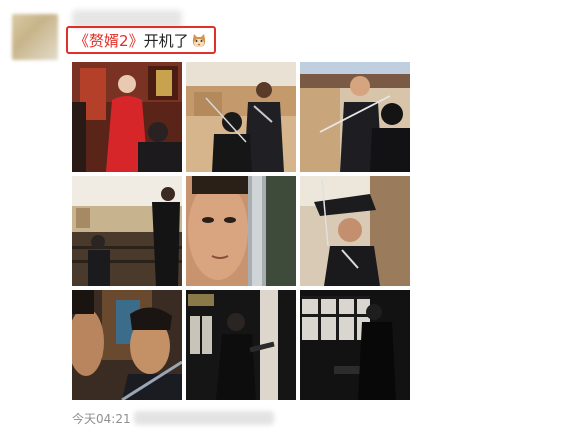 This screenshot has height=437, width=578. I want to click on photo-8-image, so click(241, 345).